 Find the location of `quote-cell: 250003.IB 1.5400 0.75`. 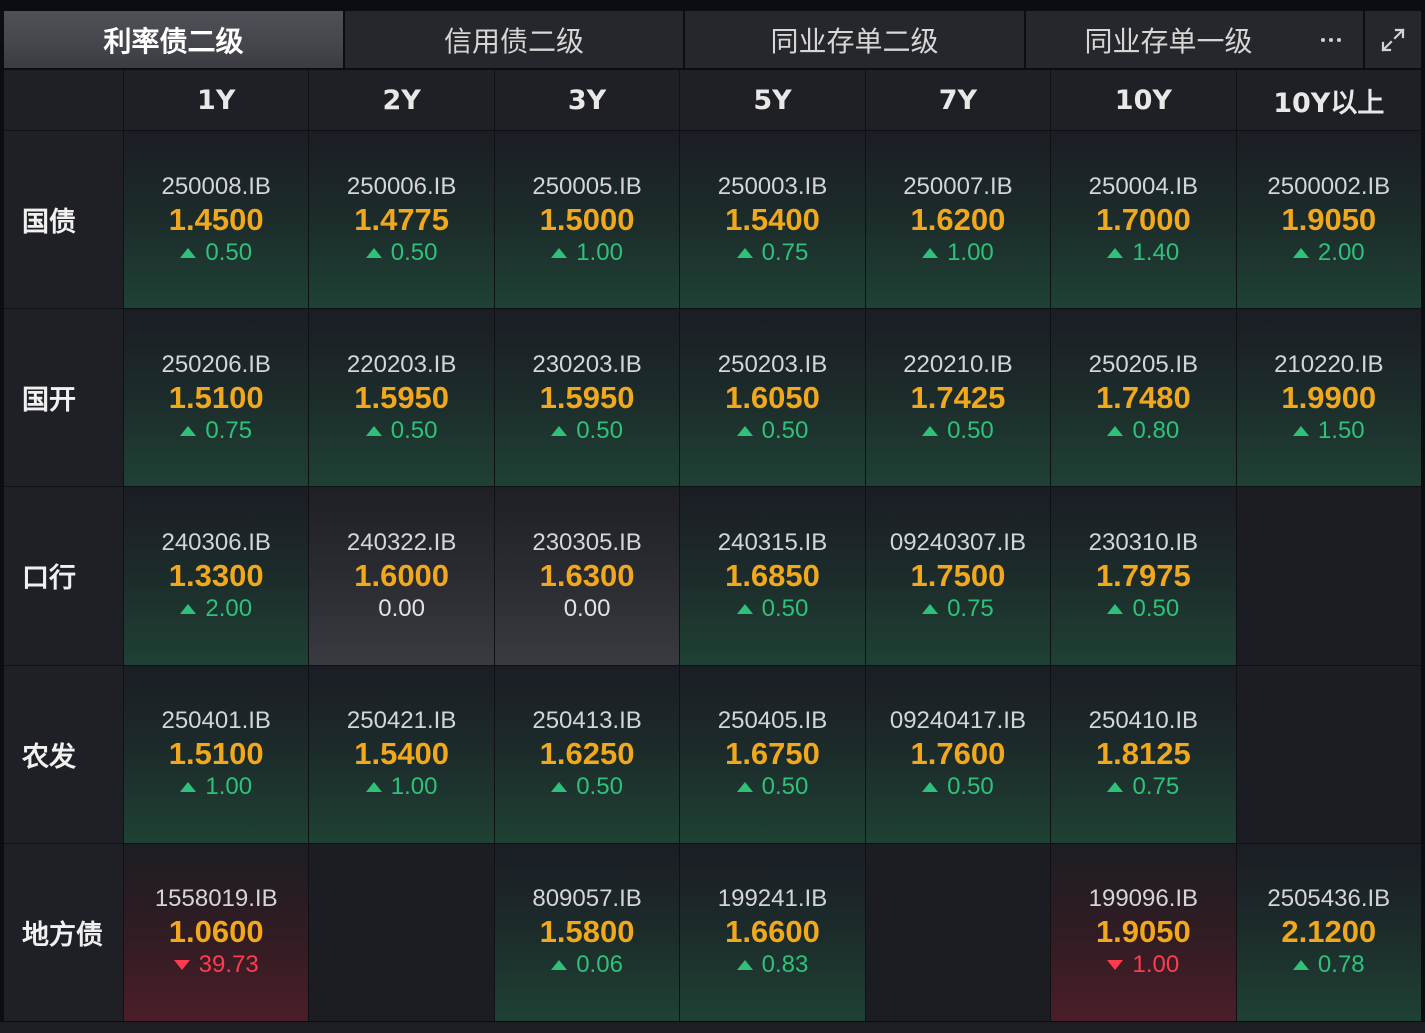

quote-cell: 250003.IB 1.5400 0.75 is located at coordinates (772, 220).